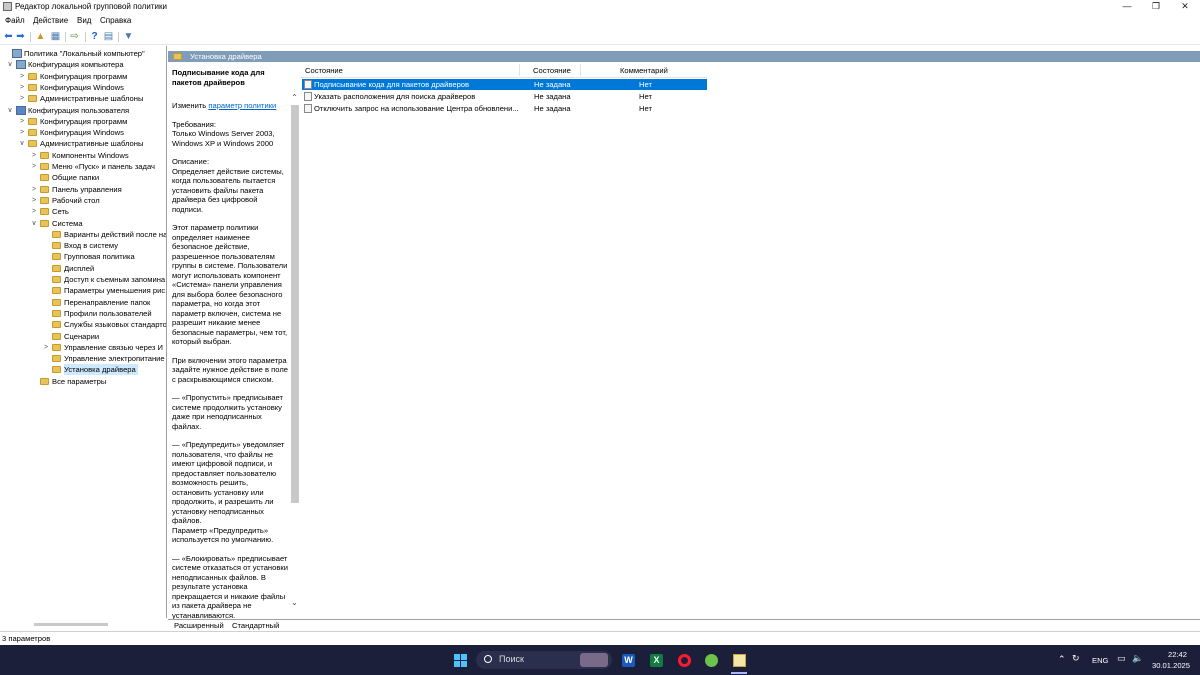  Describe the element at coordinates (324, 70) in the screenshot. I see `column-header-setting: Состояние` at that location.